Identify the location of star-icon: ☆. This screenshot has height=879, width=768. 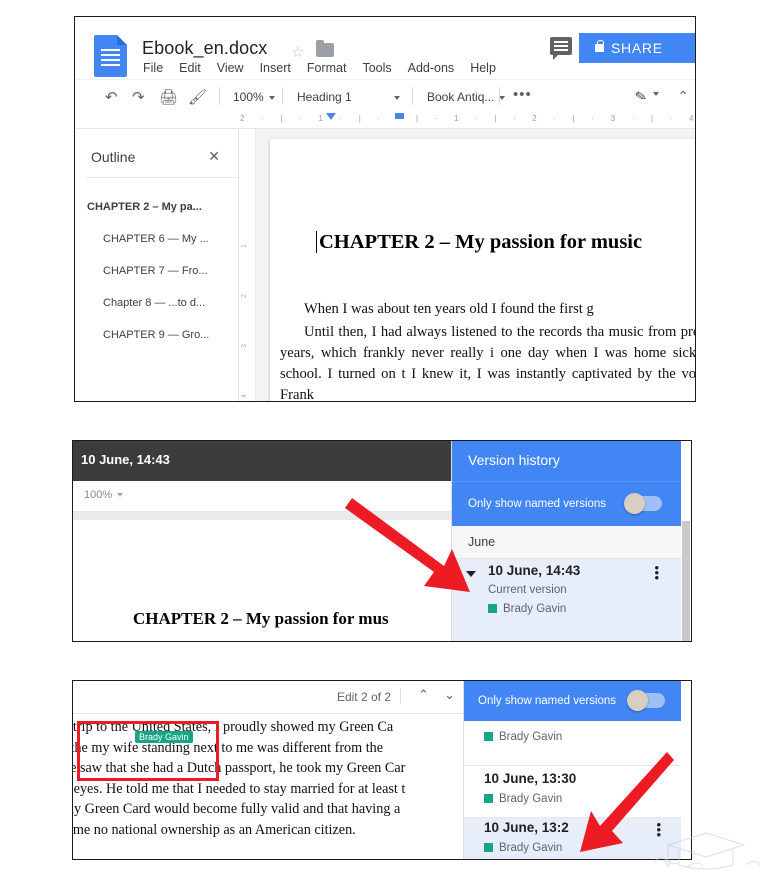
(297, 52).